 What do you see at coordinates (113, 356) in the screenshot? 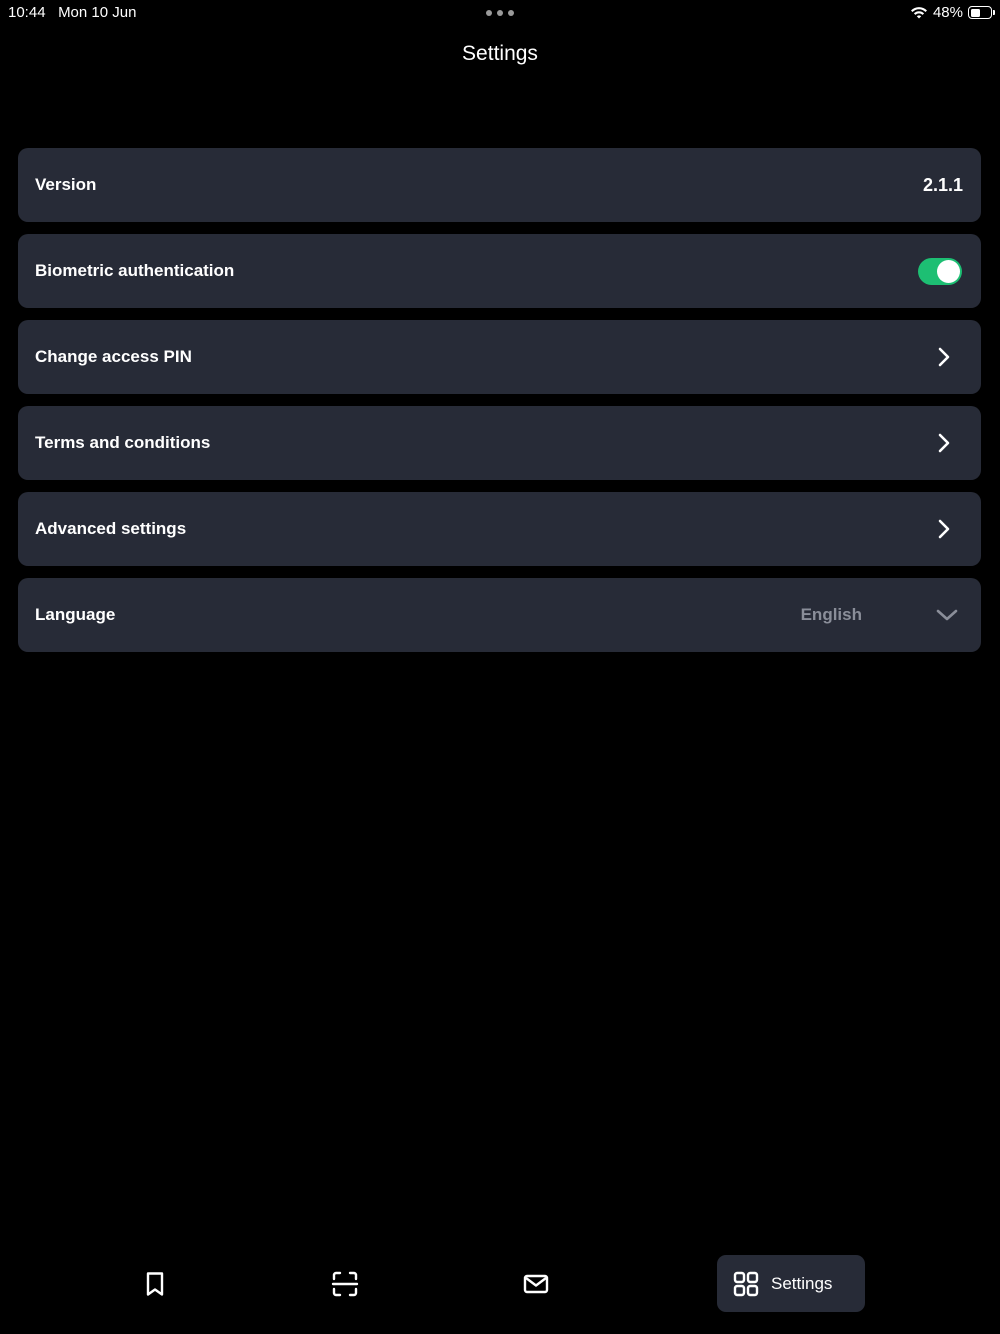
I see `change-pin-label: Change access PIN` at bounding box center [113, 356].